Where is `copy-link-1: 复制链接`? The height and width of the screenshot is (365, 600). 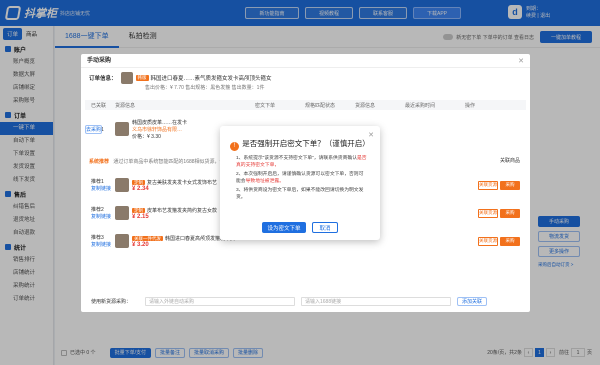
copy-link-1: 复制链接 is located at coordinates (103, 188).